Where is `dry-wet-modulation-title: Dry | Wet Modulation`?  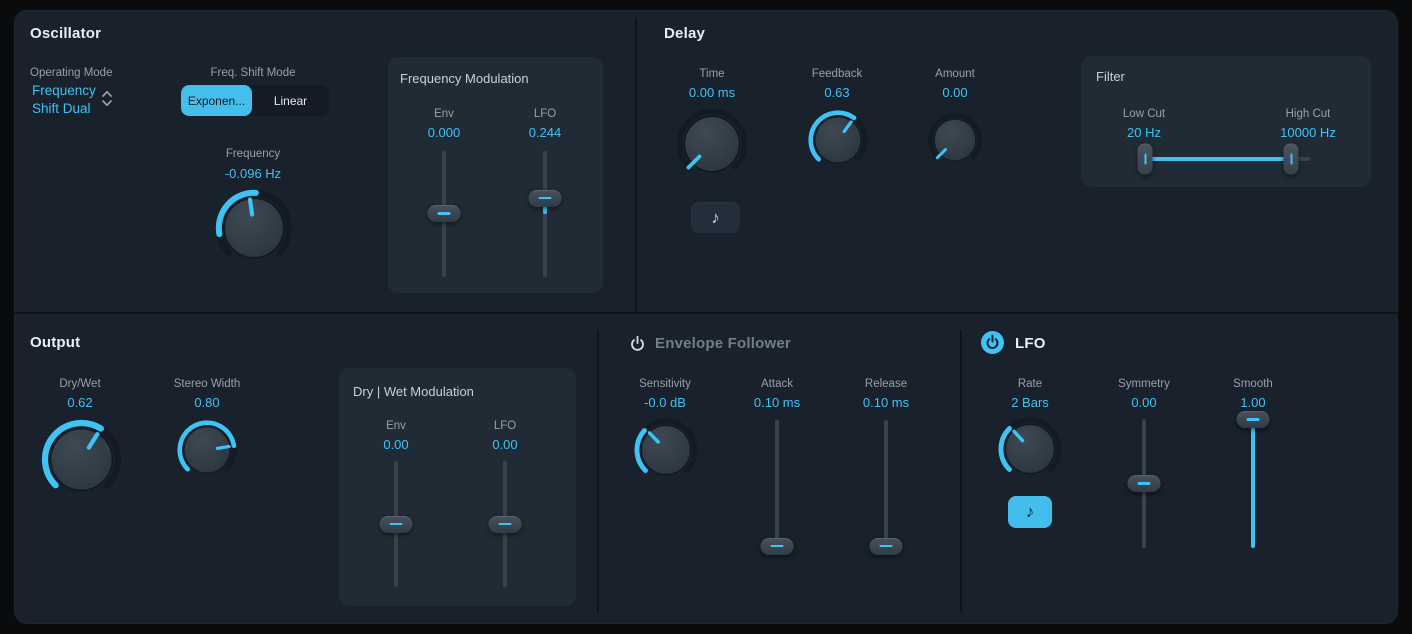 dry-wet-modulation-title: Dry | Wet Modulation is located at coordinates (413, 391).